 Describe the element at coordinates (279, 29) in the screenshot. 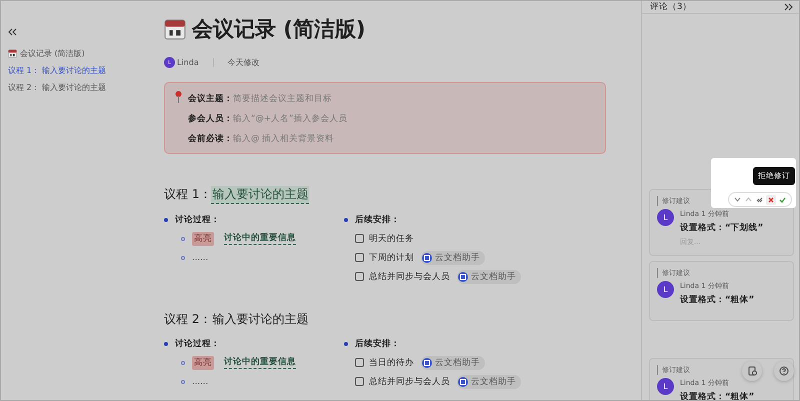

I see `document-title: 会议记录 (简洁版)` at that location.